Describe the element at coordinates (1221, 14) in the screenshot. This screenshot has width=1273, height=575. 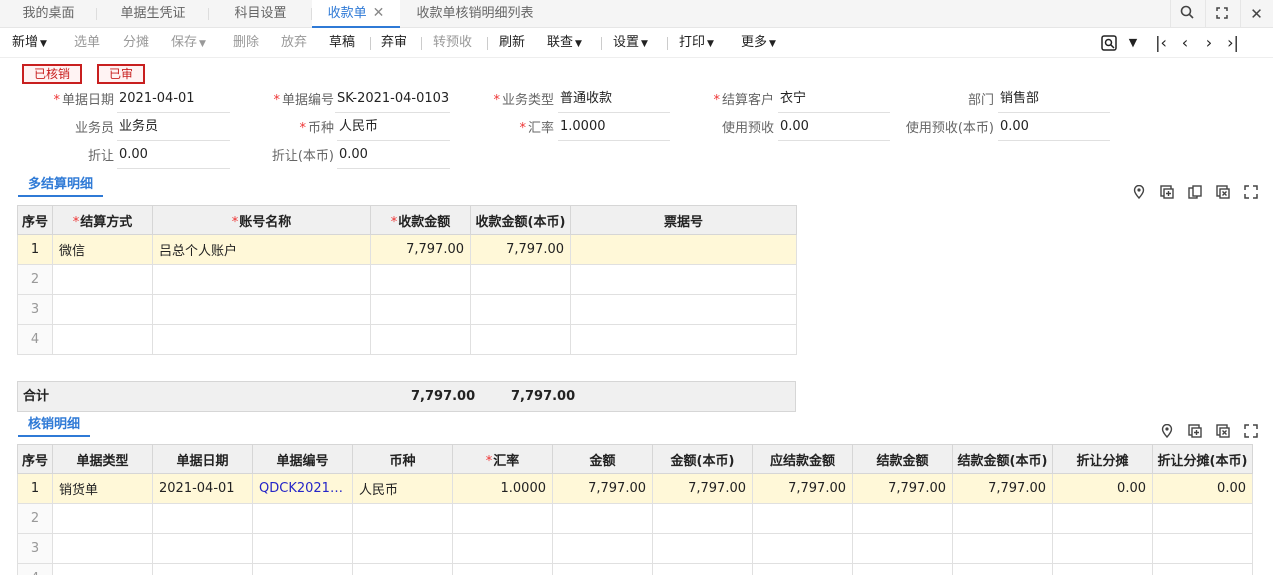
I see `maximize-icon` at that location.